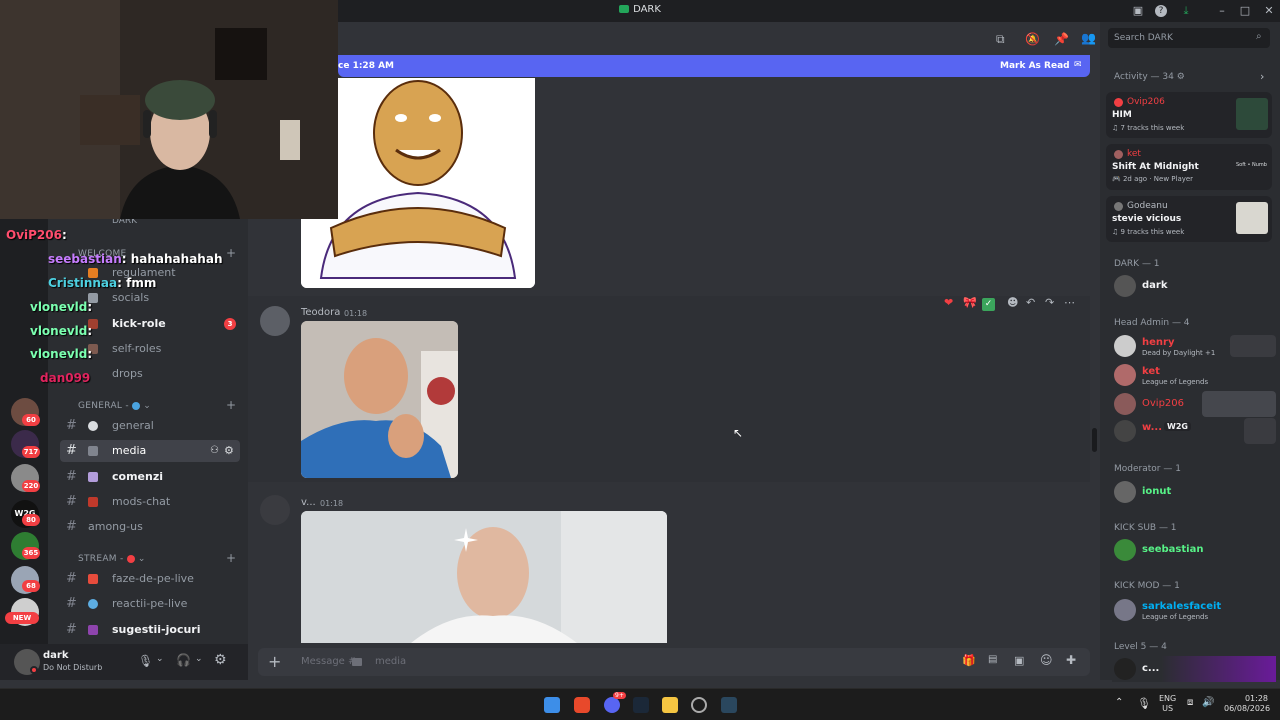 This screenshot has height=720, width=1280. What do you see at coordinates (1194, 404) in the screenshot?
I see `member-item: Ovip206` at bounding box center [1194, 404].